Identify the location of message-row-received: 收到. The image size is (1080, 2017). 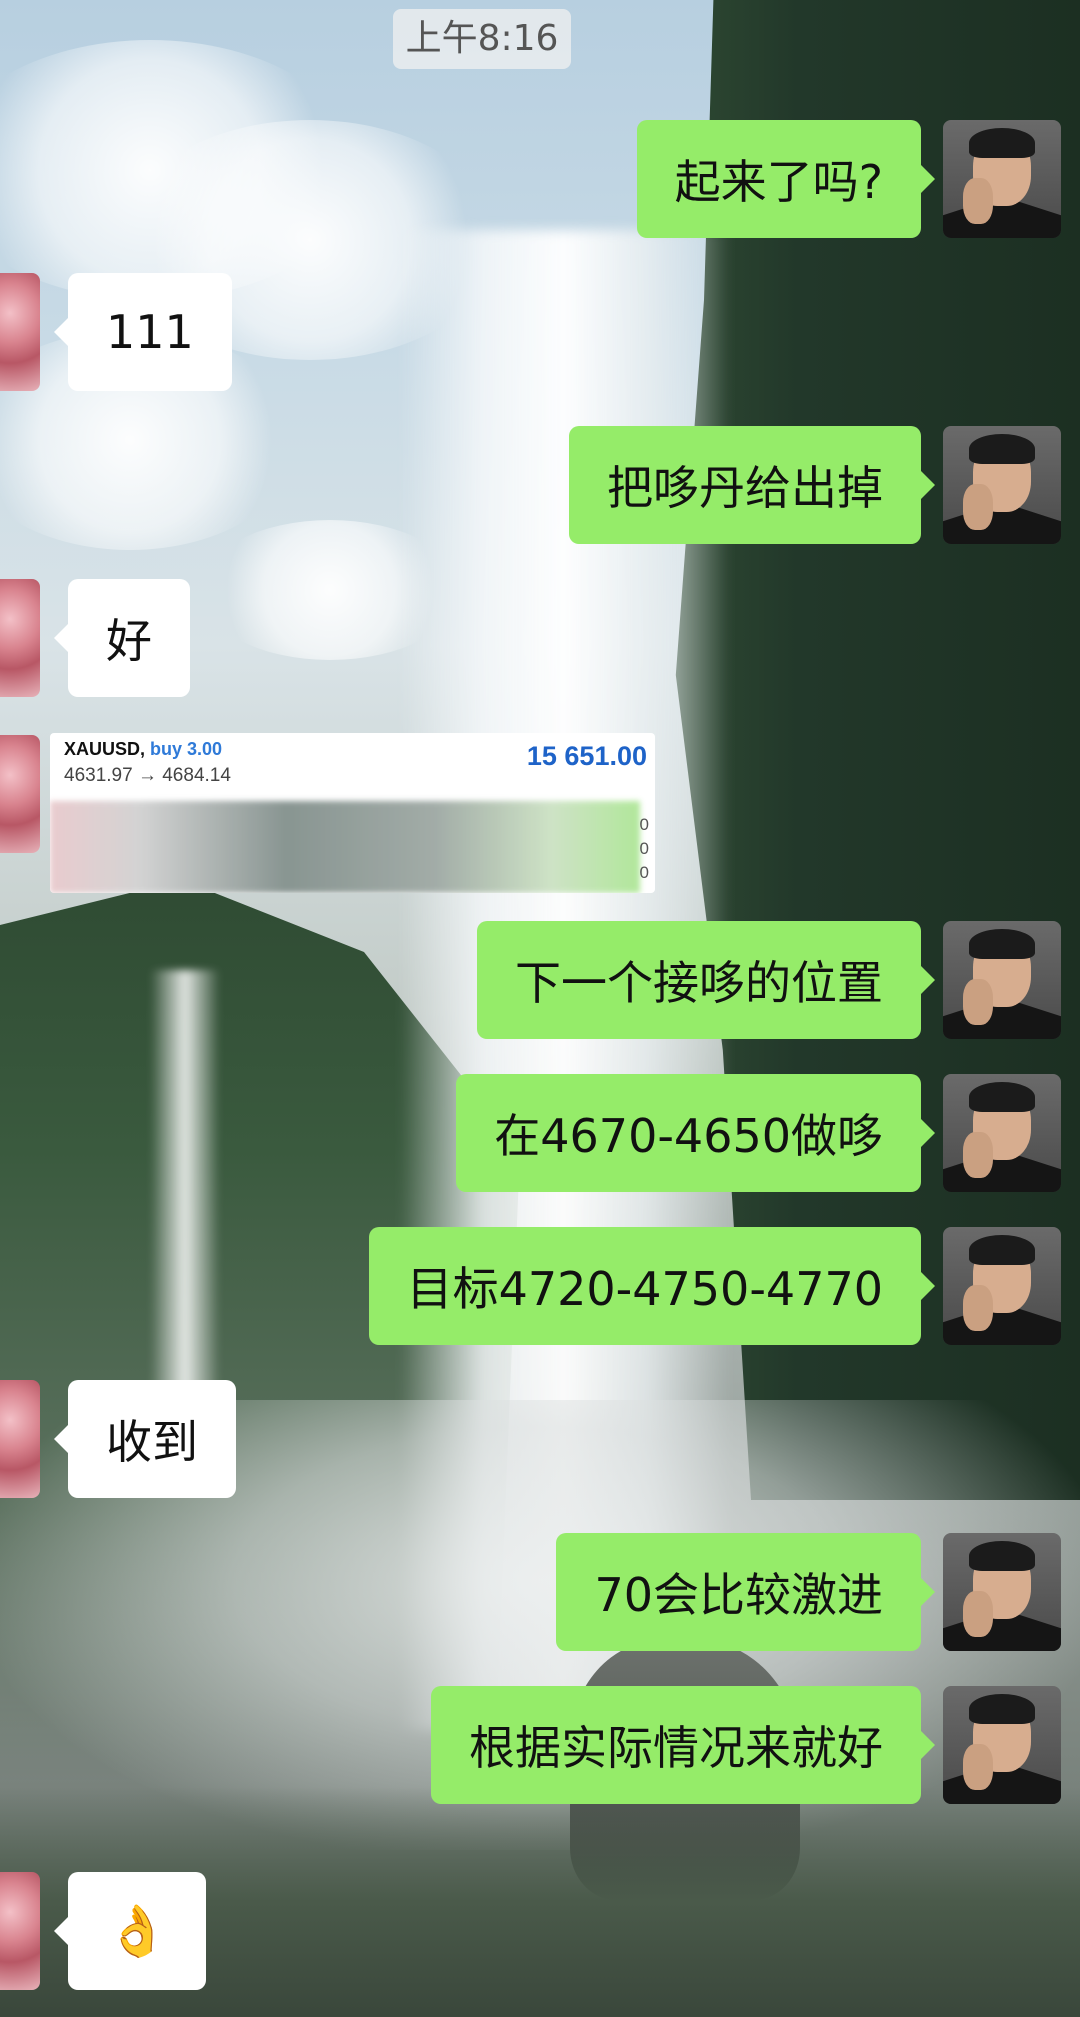
(118, 1439).